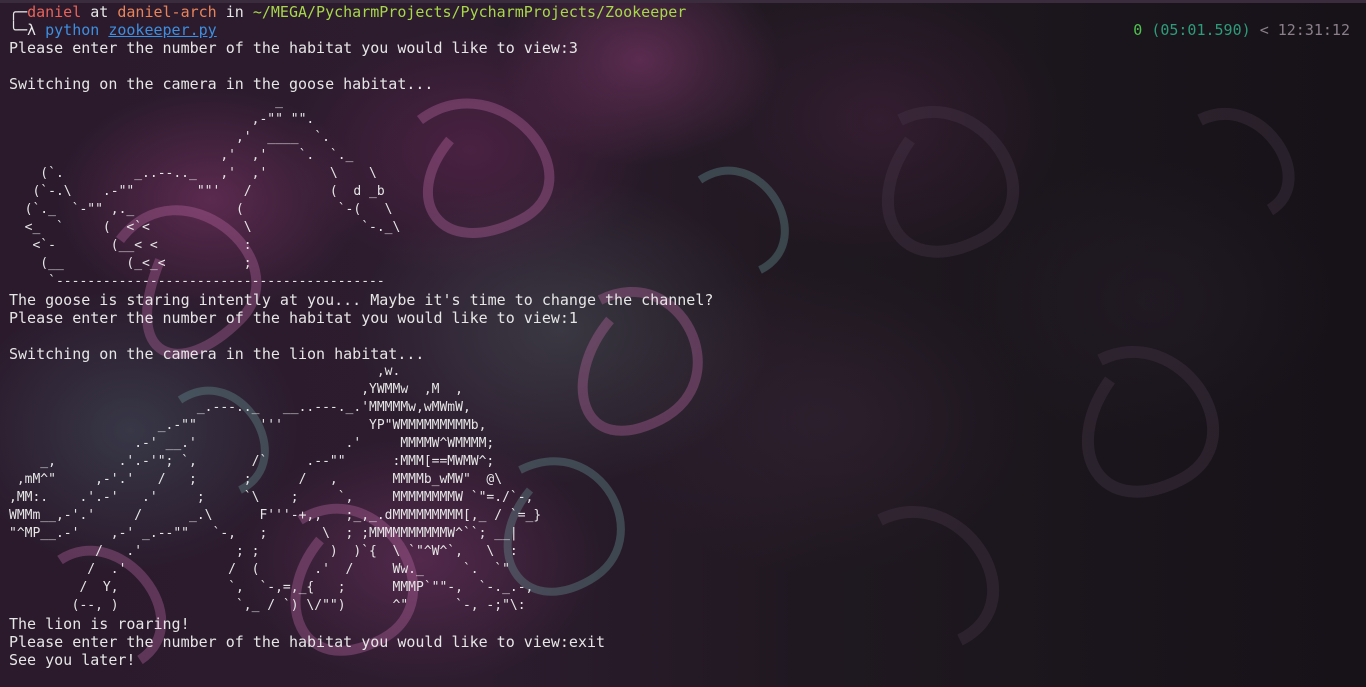  I want to click on clock-time: 12:31:12, so click(1313, 30).